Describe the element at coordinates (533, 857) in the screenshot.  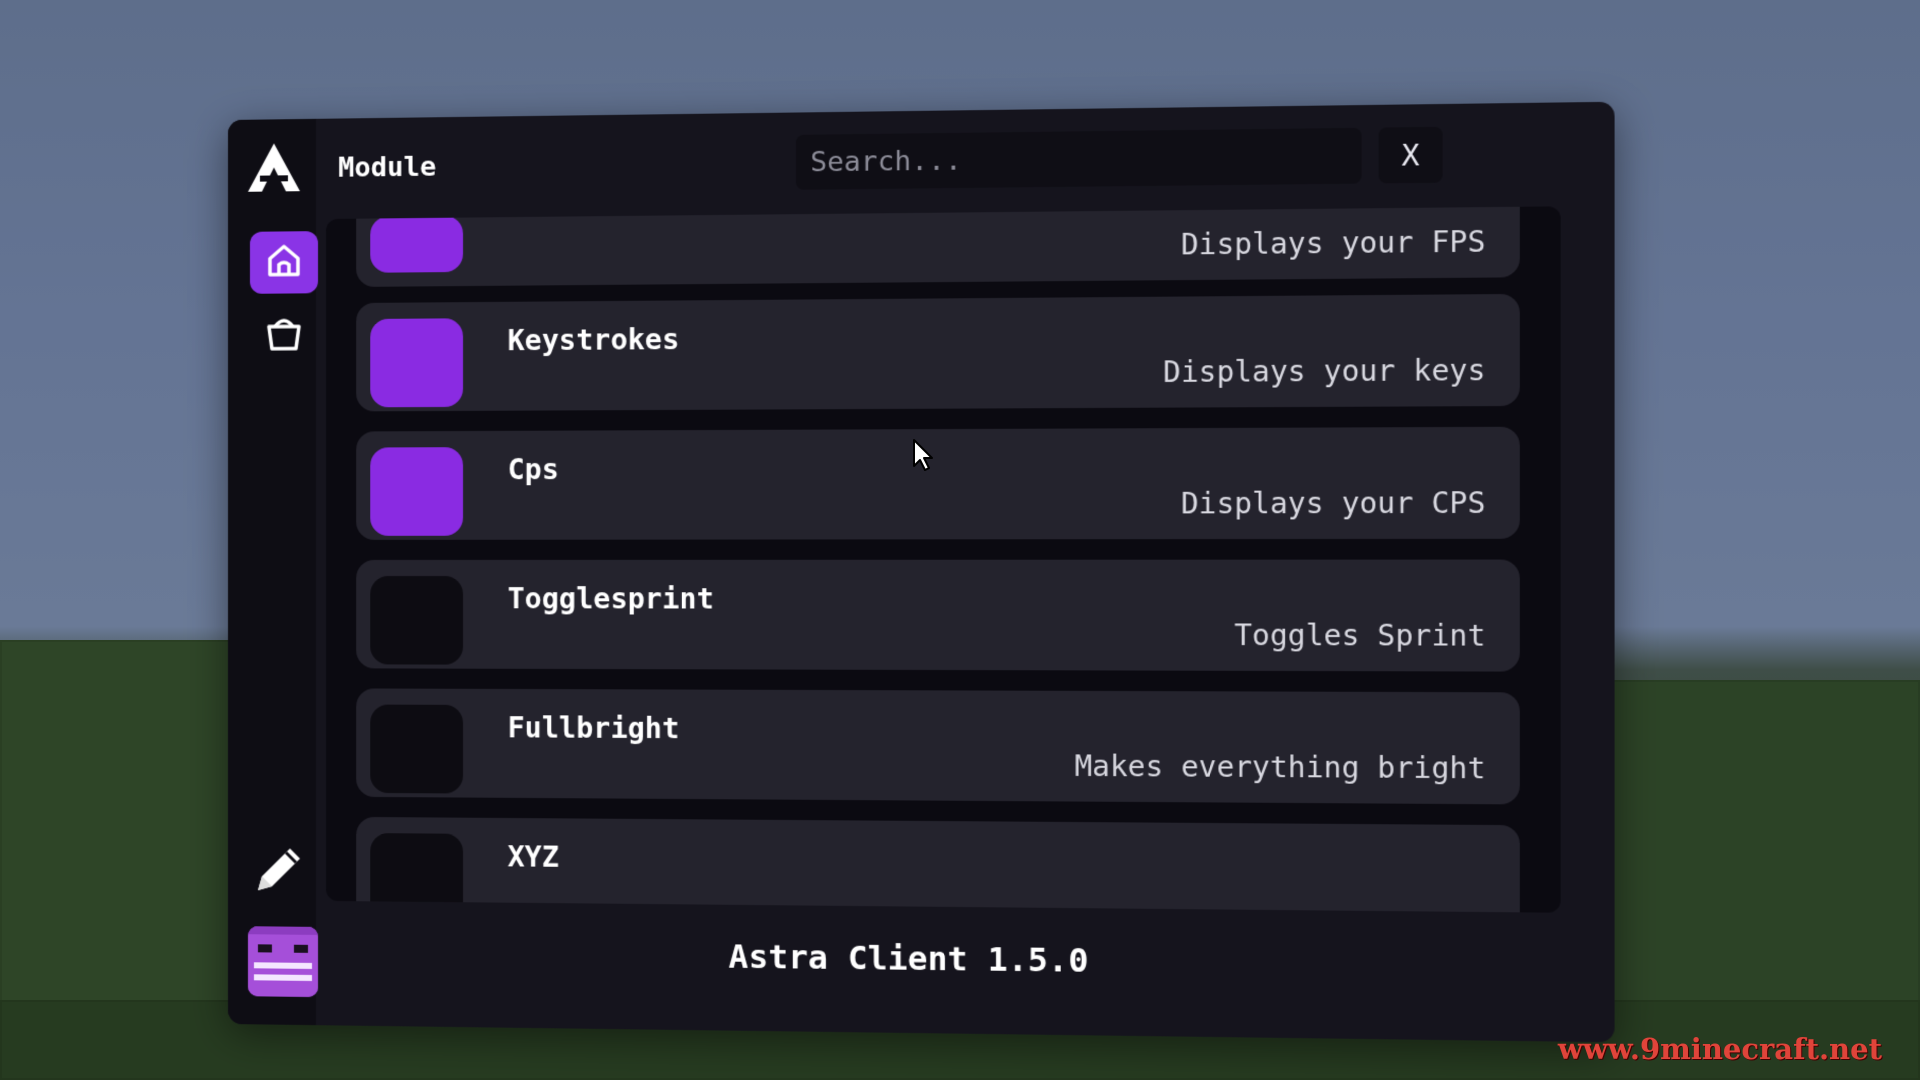
I see `module-name: XYZ` at that location.